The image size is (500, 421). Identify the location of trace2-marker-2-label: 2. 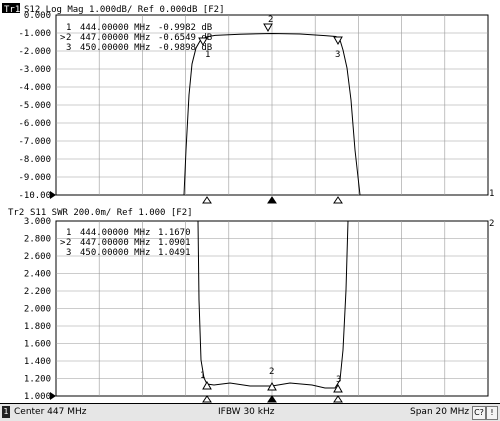
(271, 372).